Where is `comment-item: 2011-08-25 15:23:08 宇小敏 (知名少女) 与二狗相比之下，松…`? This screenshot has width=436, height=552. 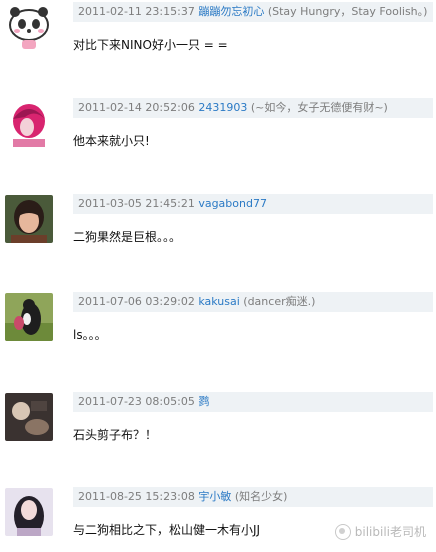 comment-item: 2011-08-25 15:23:08 宇小敏 (知名少女) 与二狗相比之下，松… is located at coordinates (218, 518).